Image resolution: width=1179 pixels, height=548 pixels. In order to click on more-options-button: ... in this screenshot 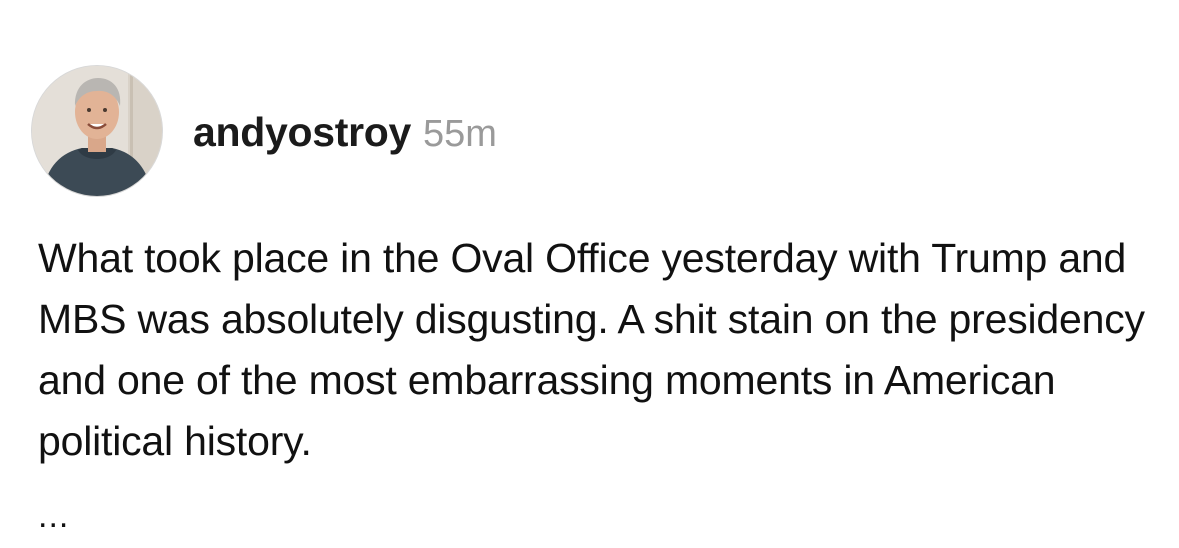, I will do `click(53, 516)`.